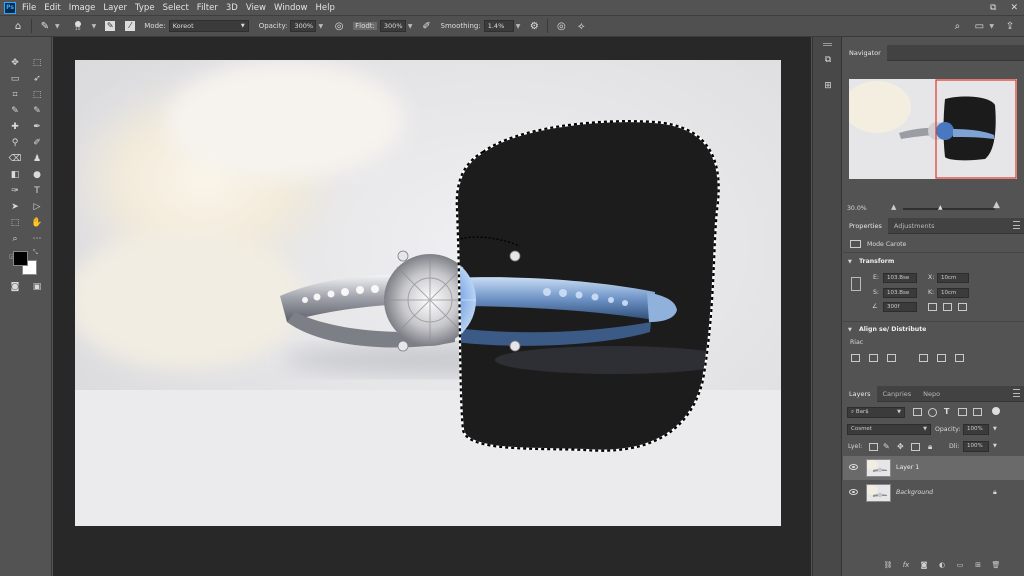 Image resolution: width=1024 pixels, height=576 pixels. I want to click on menu-image: Image, so click(82, 8).